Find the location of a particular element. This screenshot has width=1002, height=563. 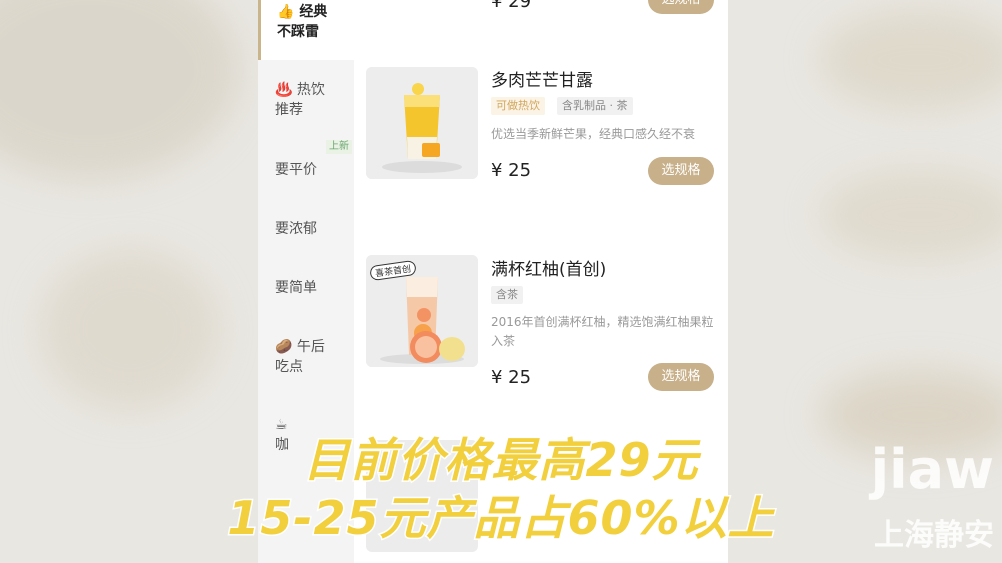

sidebar-item-label: 要简单 is located at coordinates (296, 288).